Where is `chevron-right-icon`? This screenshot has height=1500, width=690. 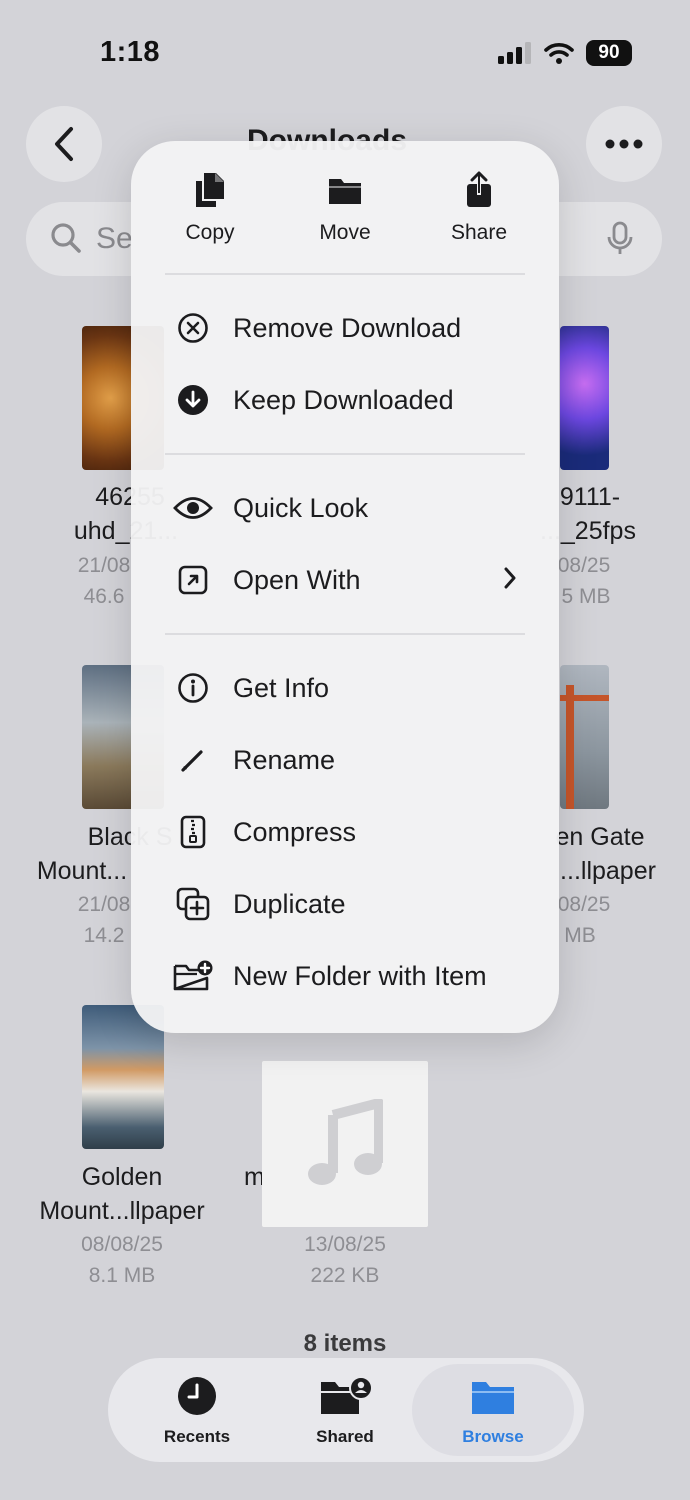 chevron-right-icon is located at coordinates (510, 578).